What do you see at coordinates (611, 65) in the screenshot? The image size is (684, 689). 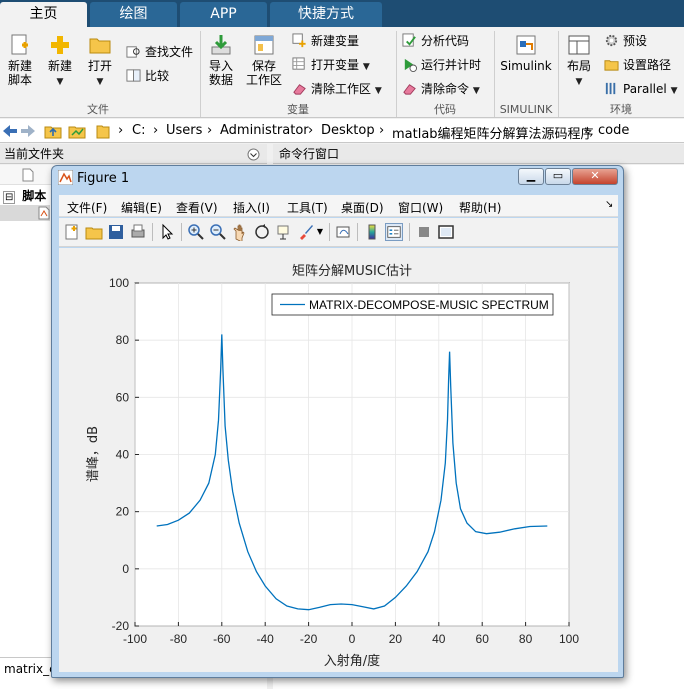 I see `folder-icon` at bounding box center [611, 65].